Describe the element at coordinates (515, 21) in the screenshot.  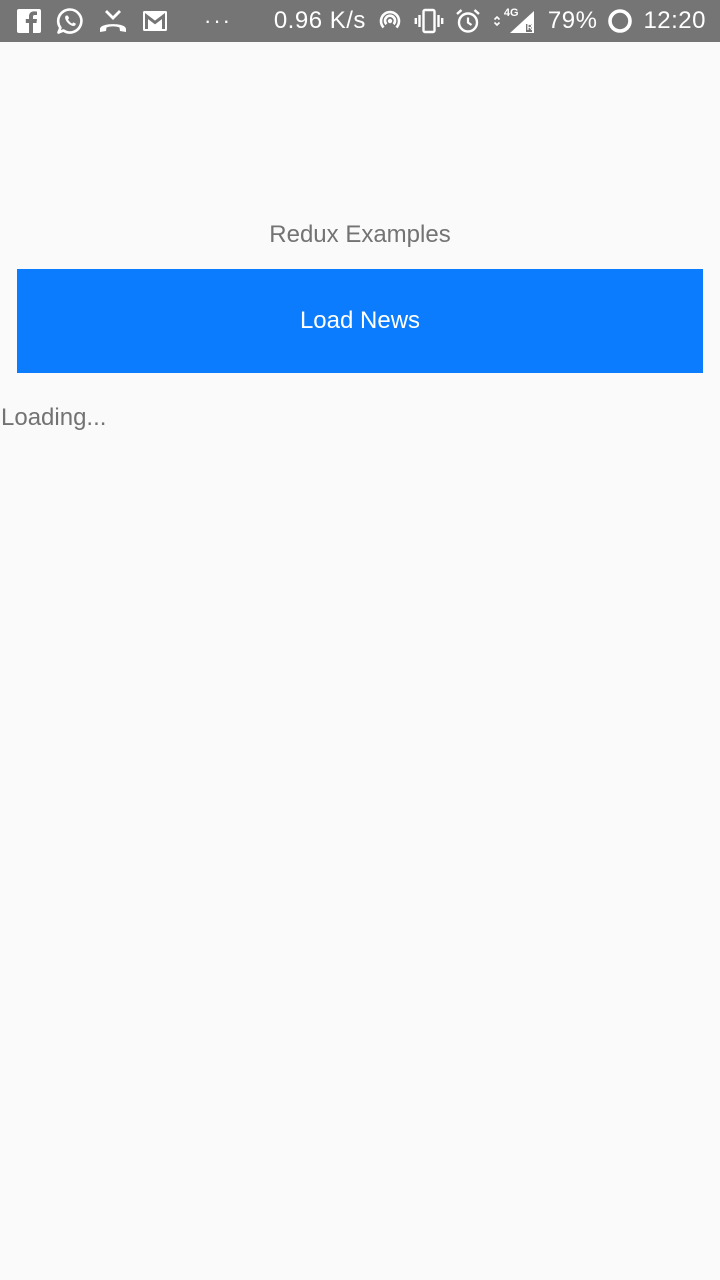
I see `mobile-network: 4G R` at that location.